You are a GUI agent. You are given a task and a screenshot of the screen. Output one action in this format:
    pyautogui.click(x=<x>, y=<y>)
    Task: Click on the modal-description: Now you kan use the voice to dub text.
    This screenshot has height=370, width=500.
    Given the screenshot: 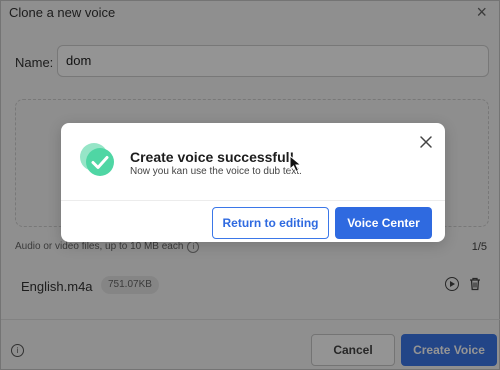 What is the action you would take?
    pyautogui.click(x=216, y=171)
    